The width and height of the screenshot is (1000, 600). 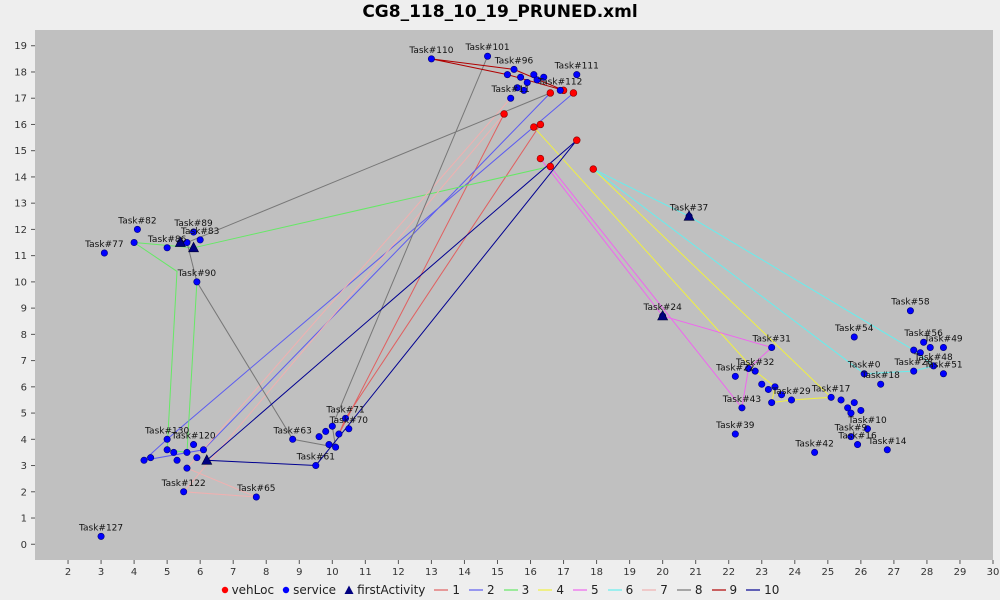 What do you see at coordinates (291, 431) in the screenshot?
I see `service-point-label: Task#63` at bounding box center [291, 431].